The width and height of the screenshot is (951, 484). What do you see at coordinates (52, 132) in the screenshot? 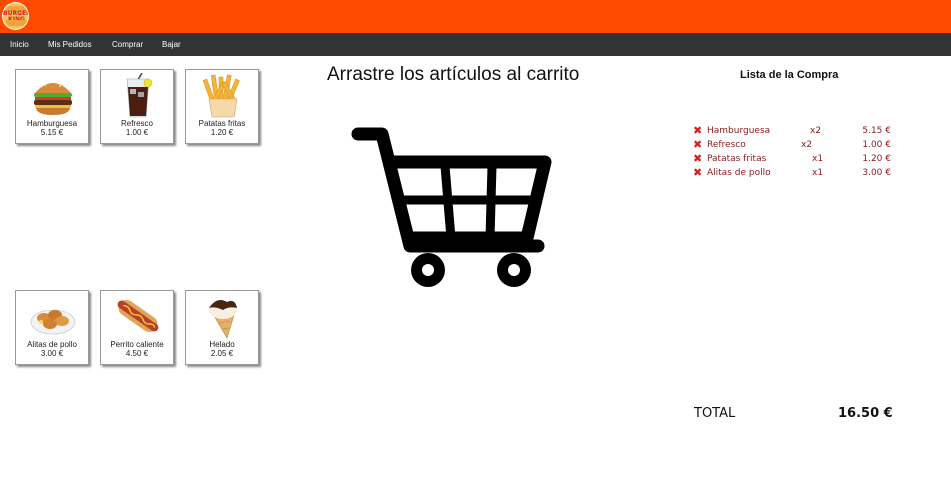
I see `product-price: 5.15 €` at bounding box center [52, 132].